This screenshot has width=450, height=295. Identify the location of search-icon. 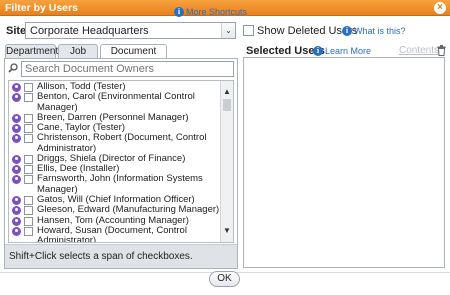
(13, 68).